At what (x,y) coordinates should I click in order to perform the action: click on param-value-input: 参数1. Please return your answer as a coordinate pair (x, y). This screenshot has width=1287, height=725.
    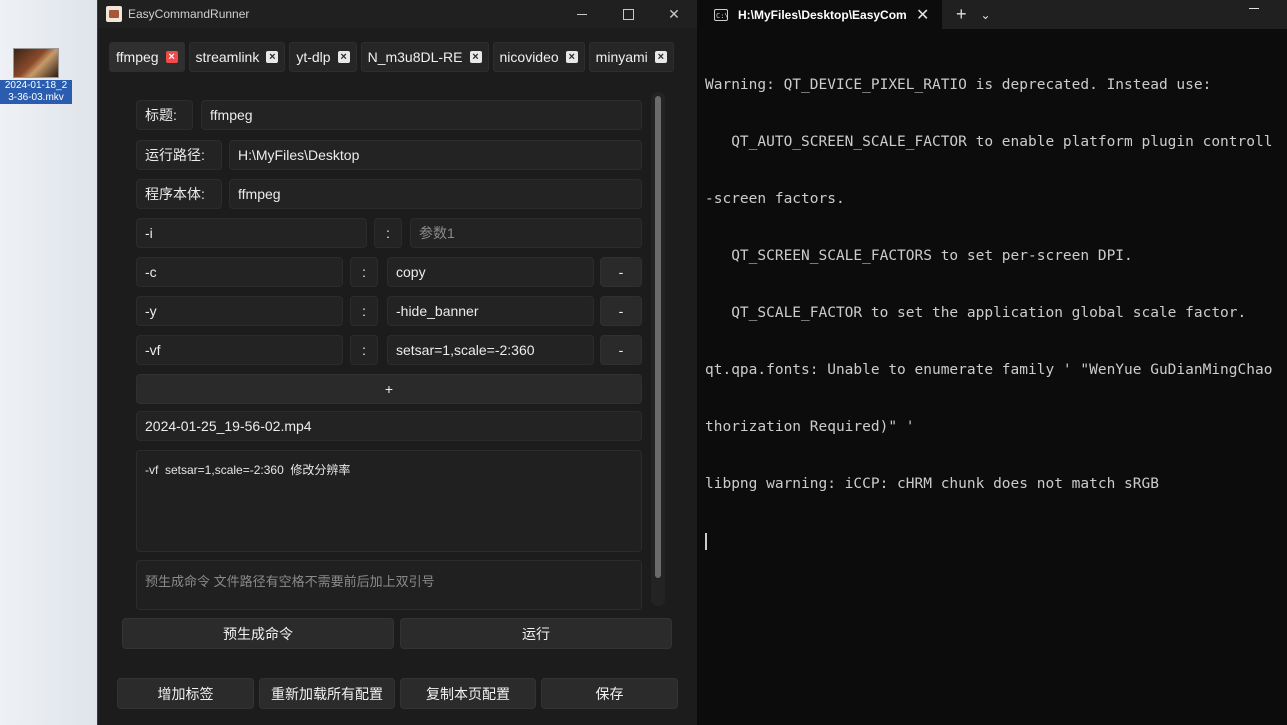
    Looking at the image, I should click on (526, 233).